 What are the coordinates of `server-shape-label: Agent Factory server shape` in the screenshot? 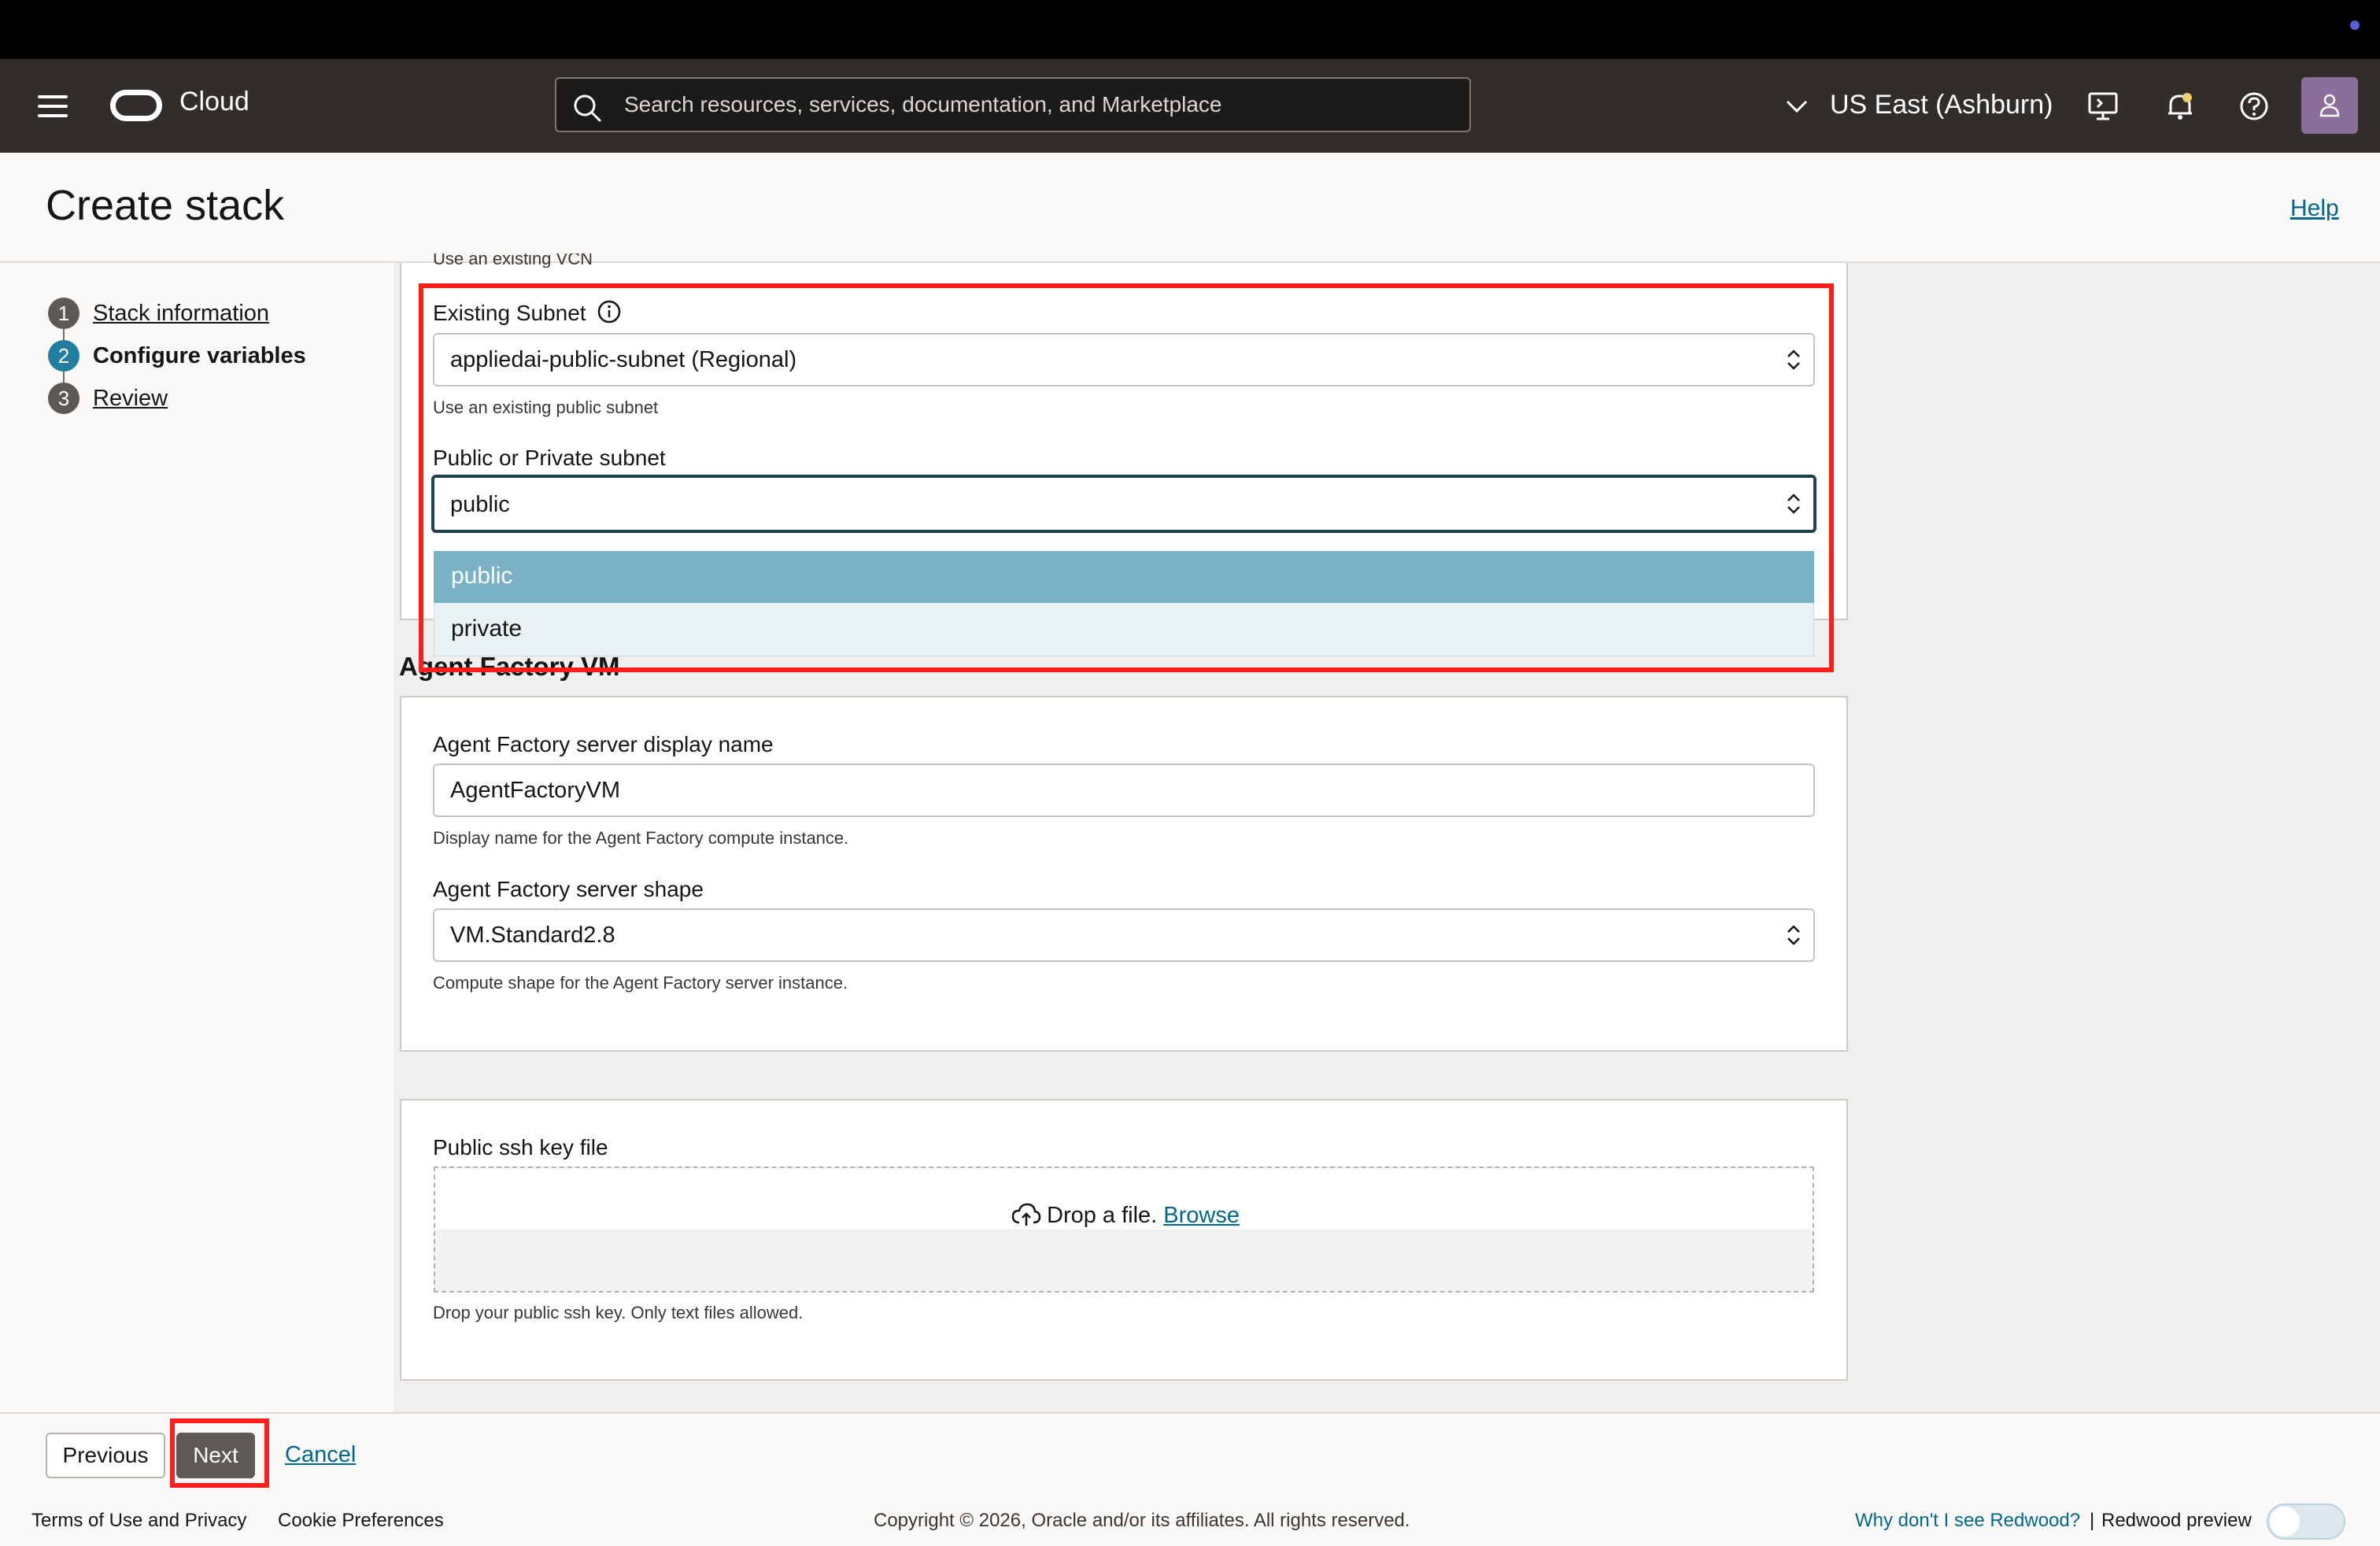 It's located at (568, 889).